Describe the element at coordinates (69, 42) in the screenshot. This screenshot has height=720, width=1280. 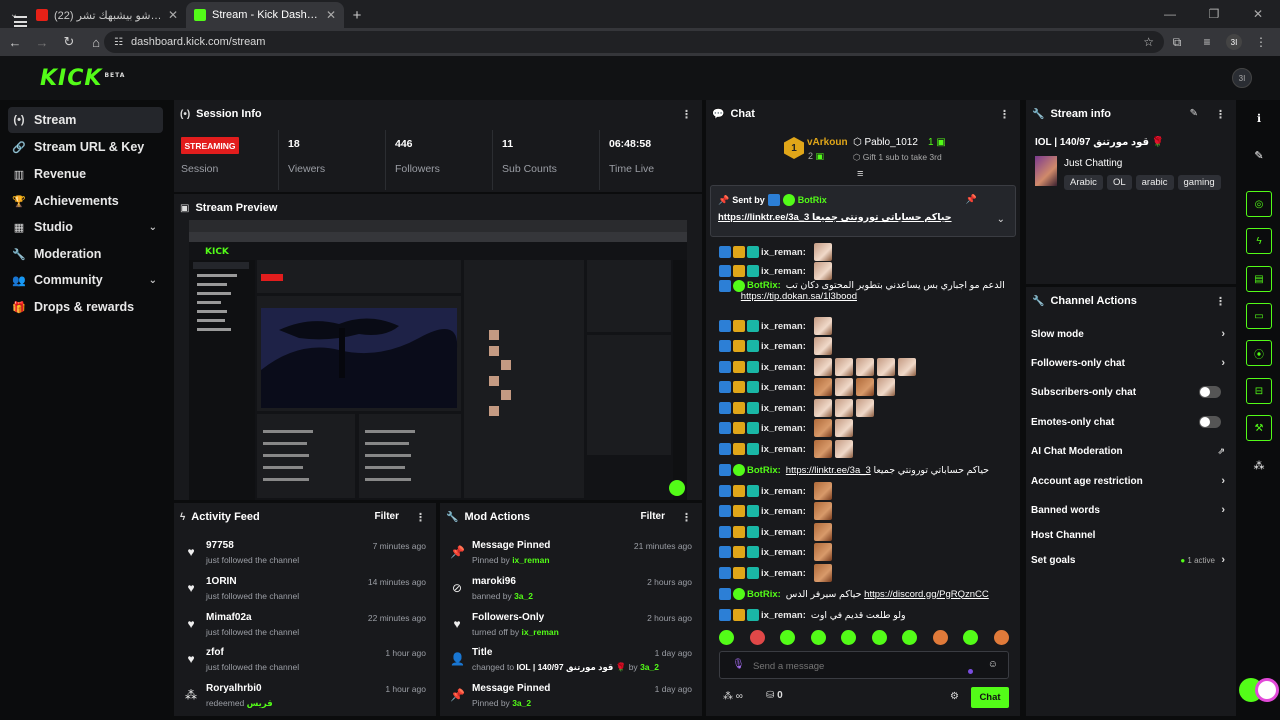
I see `reload-icon: ↻` at that location.